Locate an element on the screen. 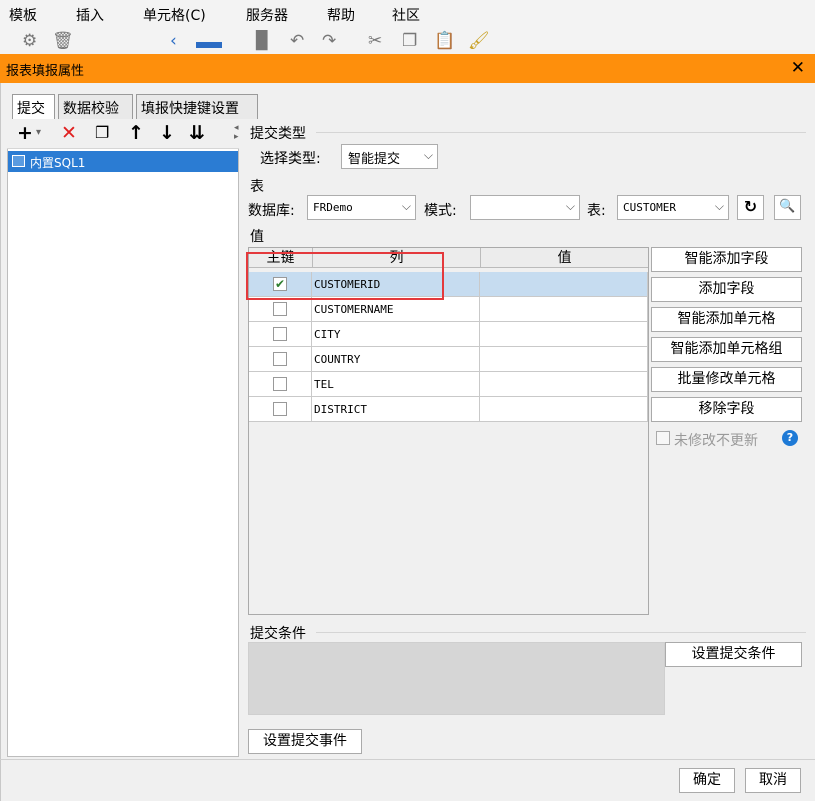 This screenshot has height=801, width=815. unmodified-no-update-checkbox is located at coordinates (663, 438).